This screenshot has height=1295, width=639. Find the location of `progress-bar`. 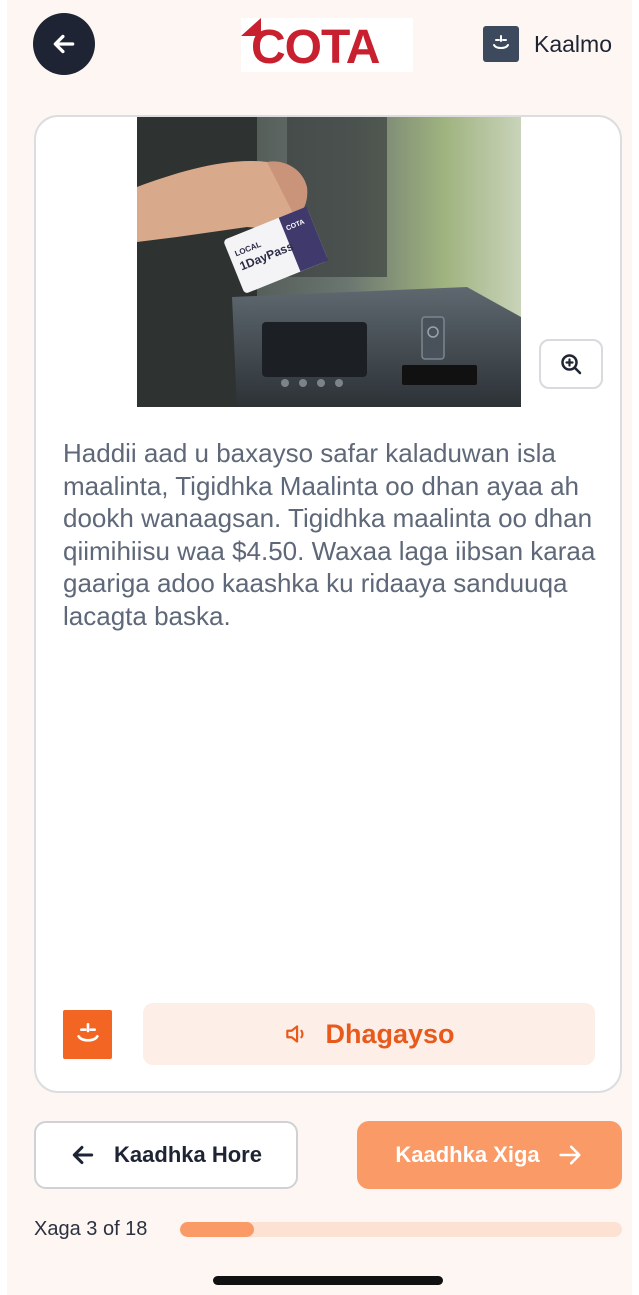

progress-bar is located at coordinates (401, 1229).